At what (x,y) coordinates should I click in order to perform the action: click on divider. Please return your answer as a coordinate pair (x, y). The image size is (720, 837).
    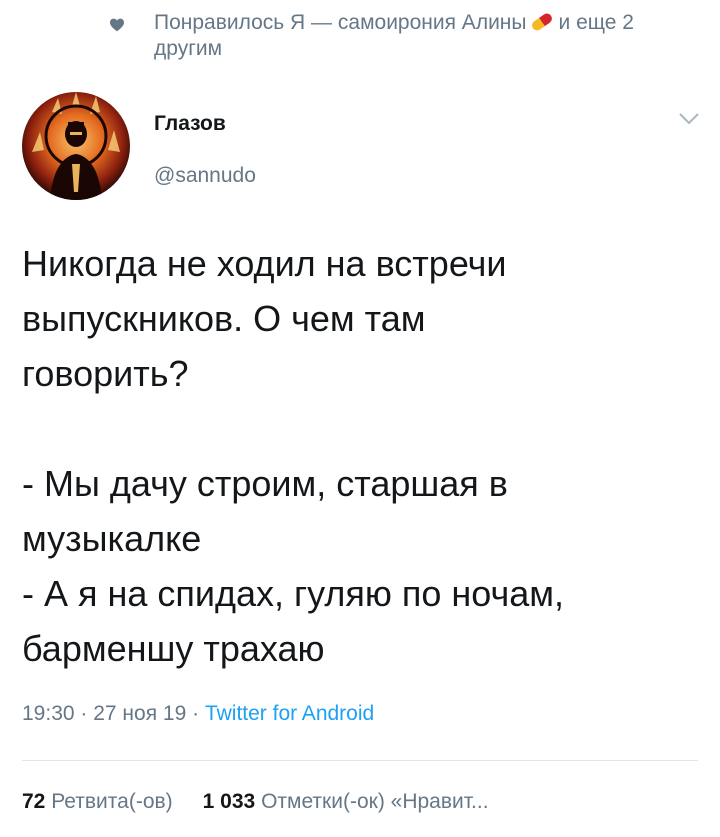
    Looking at the image, I should click on (360, 760).